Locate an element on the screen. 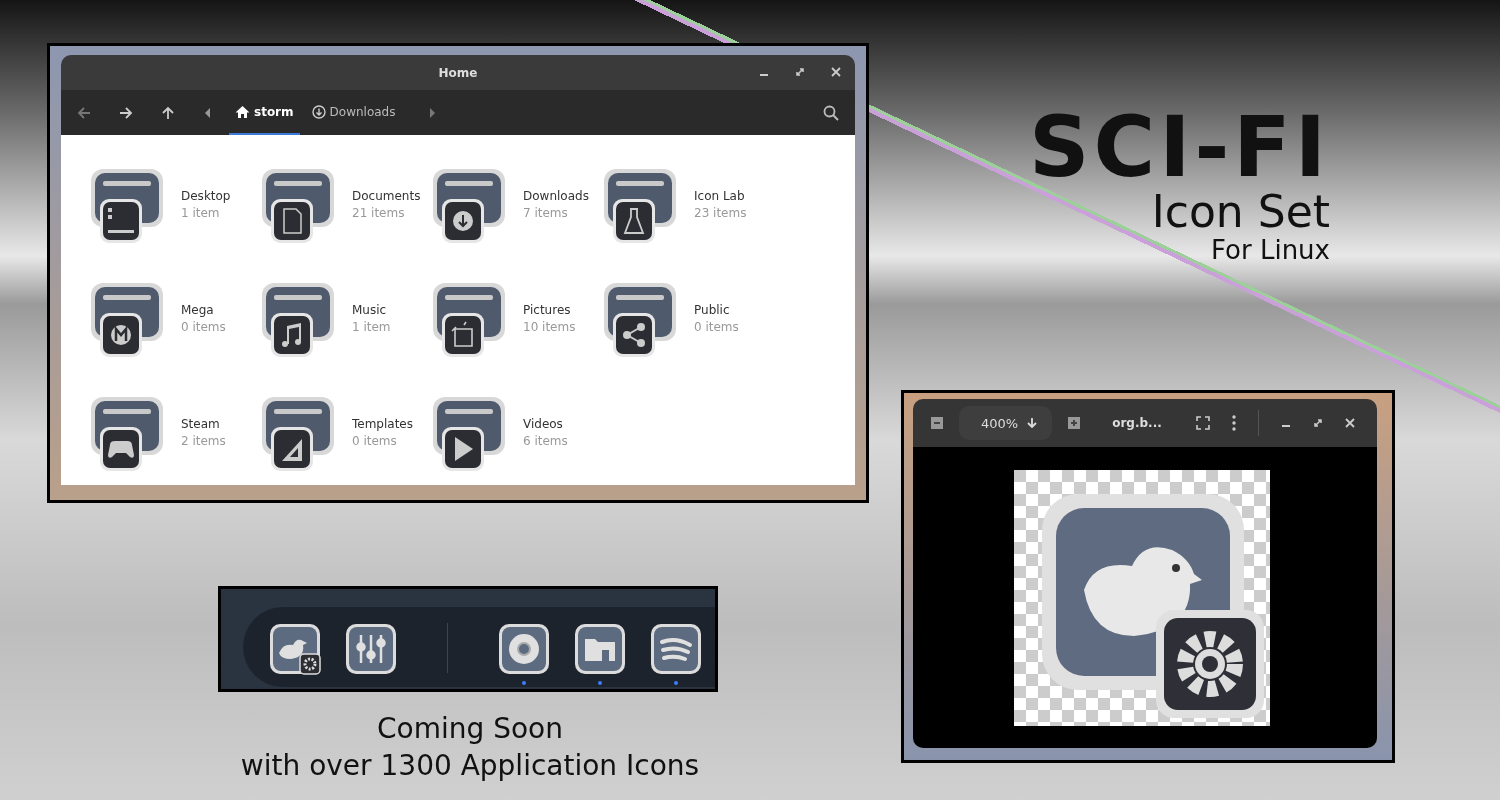  folder-name: Documents is located at coordinates (386, 196).